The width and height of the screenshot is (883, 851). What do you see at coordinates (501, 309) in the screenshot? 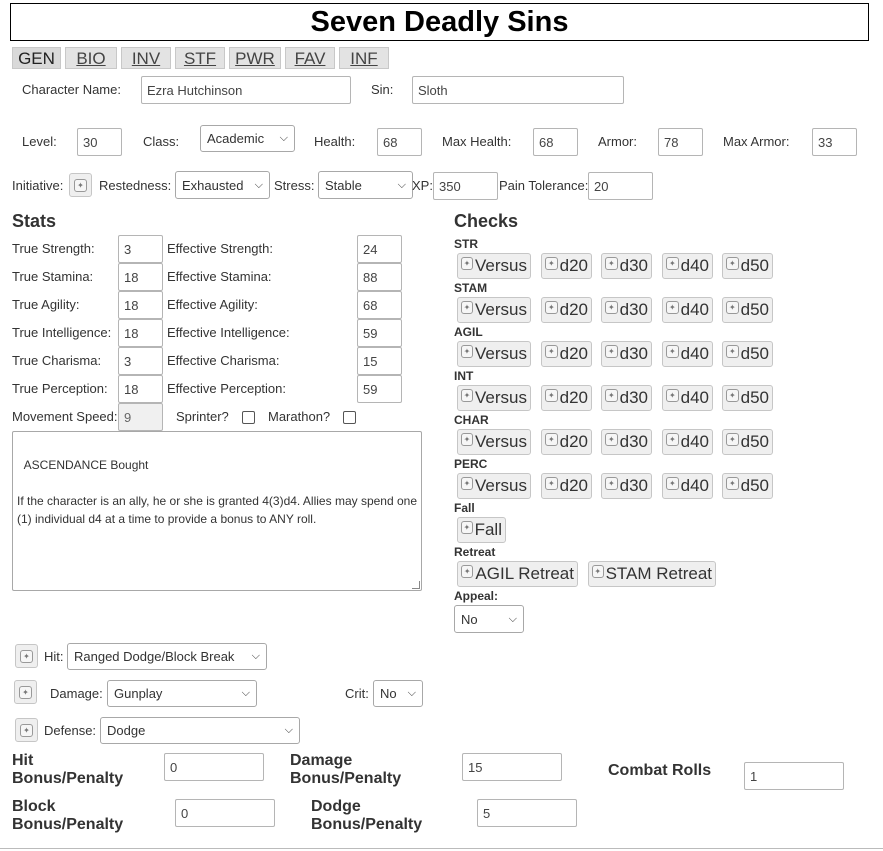
I see `stam-versus-label: Versus` at bounding box center [501, 309].